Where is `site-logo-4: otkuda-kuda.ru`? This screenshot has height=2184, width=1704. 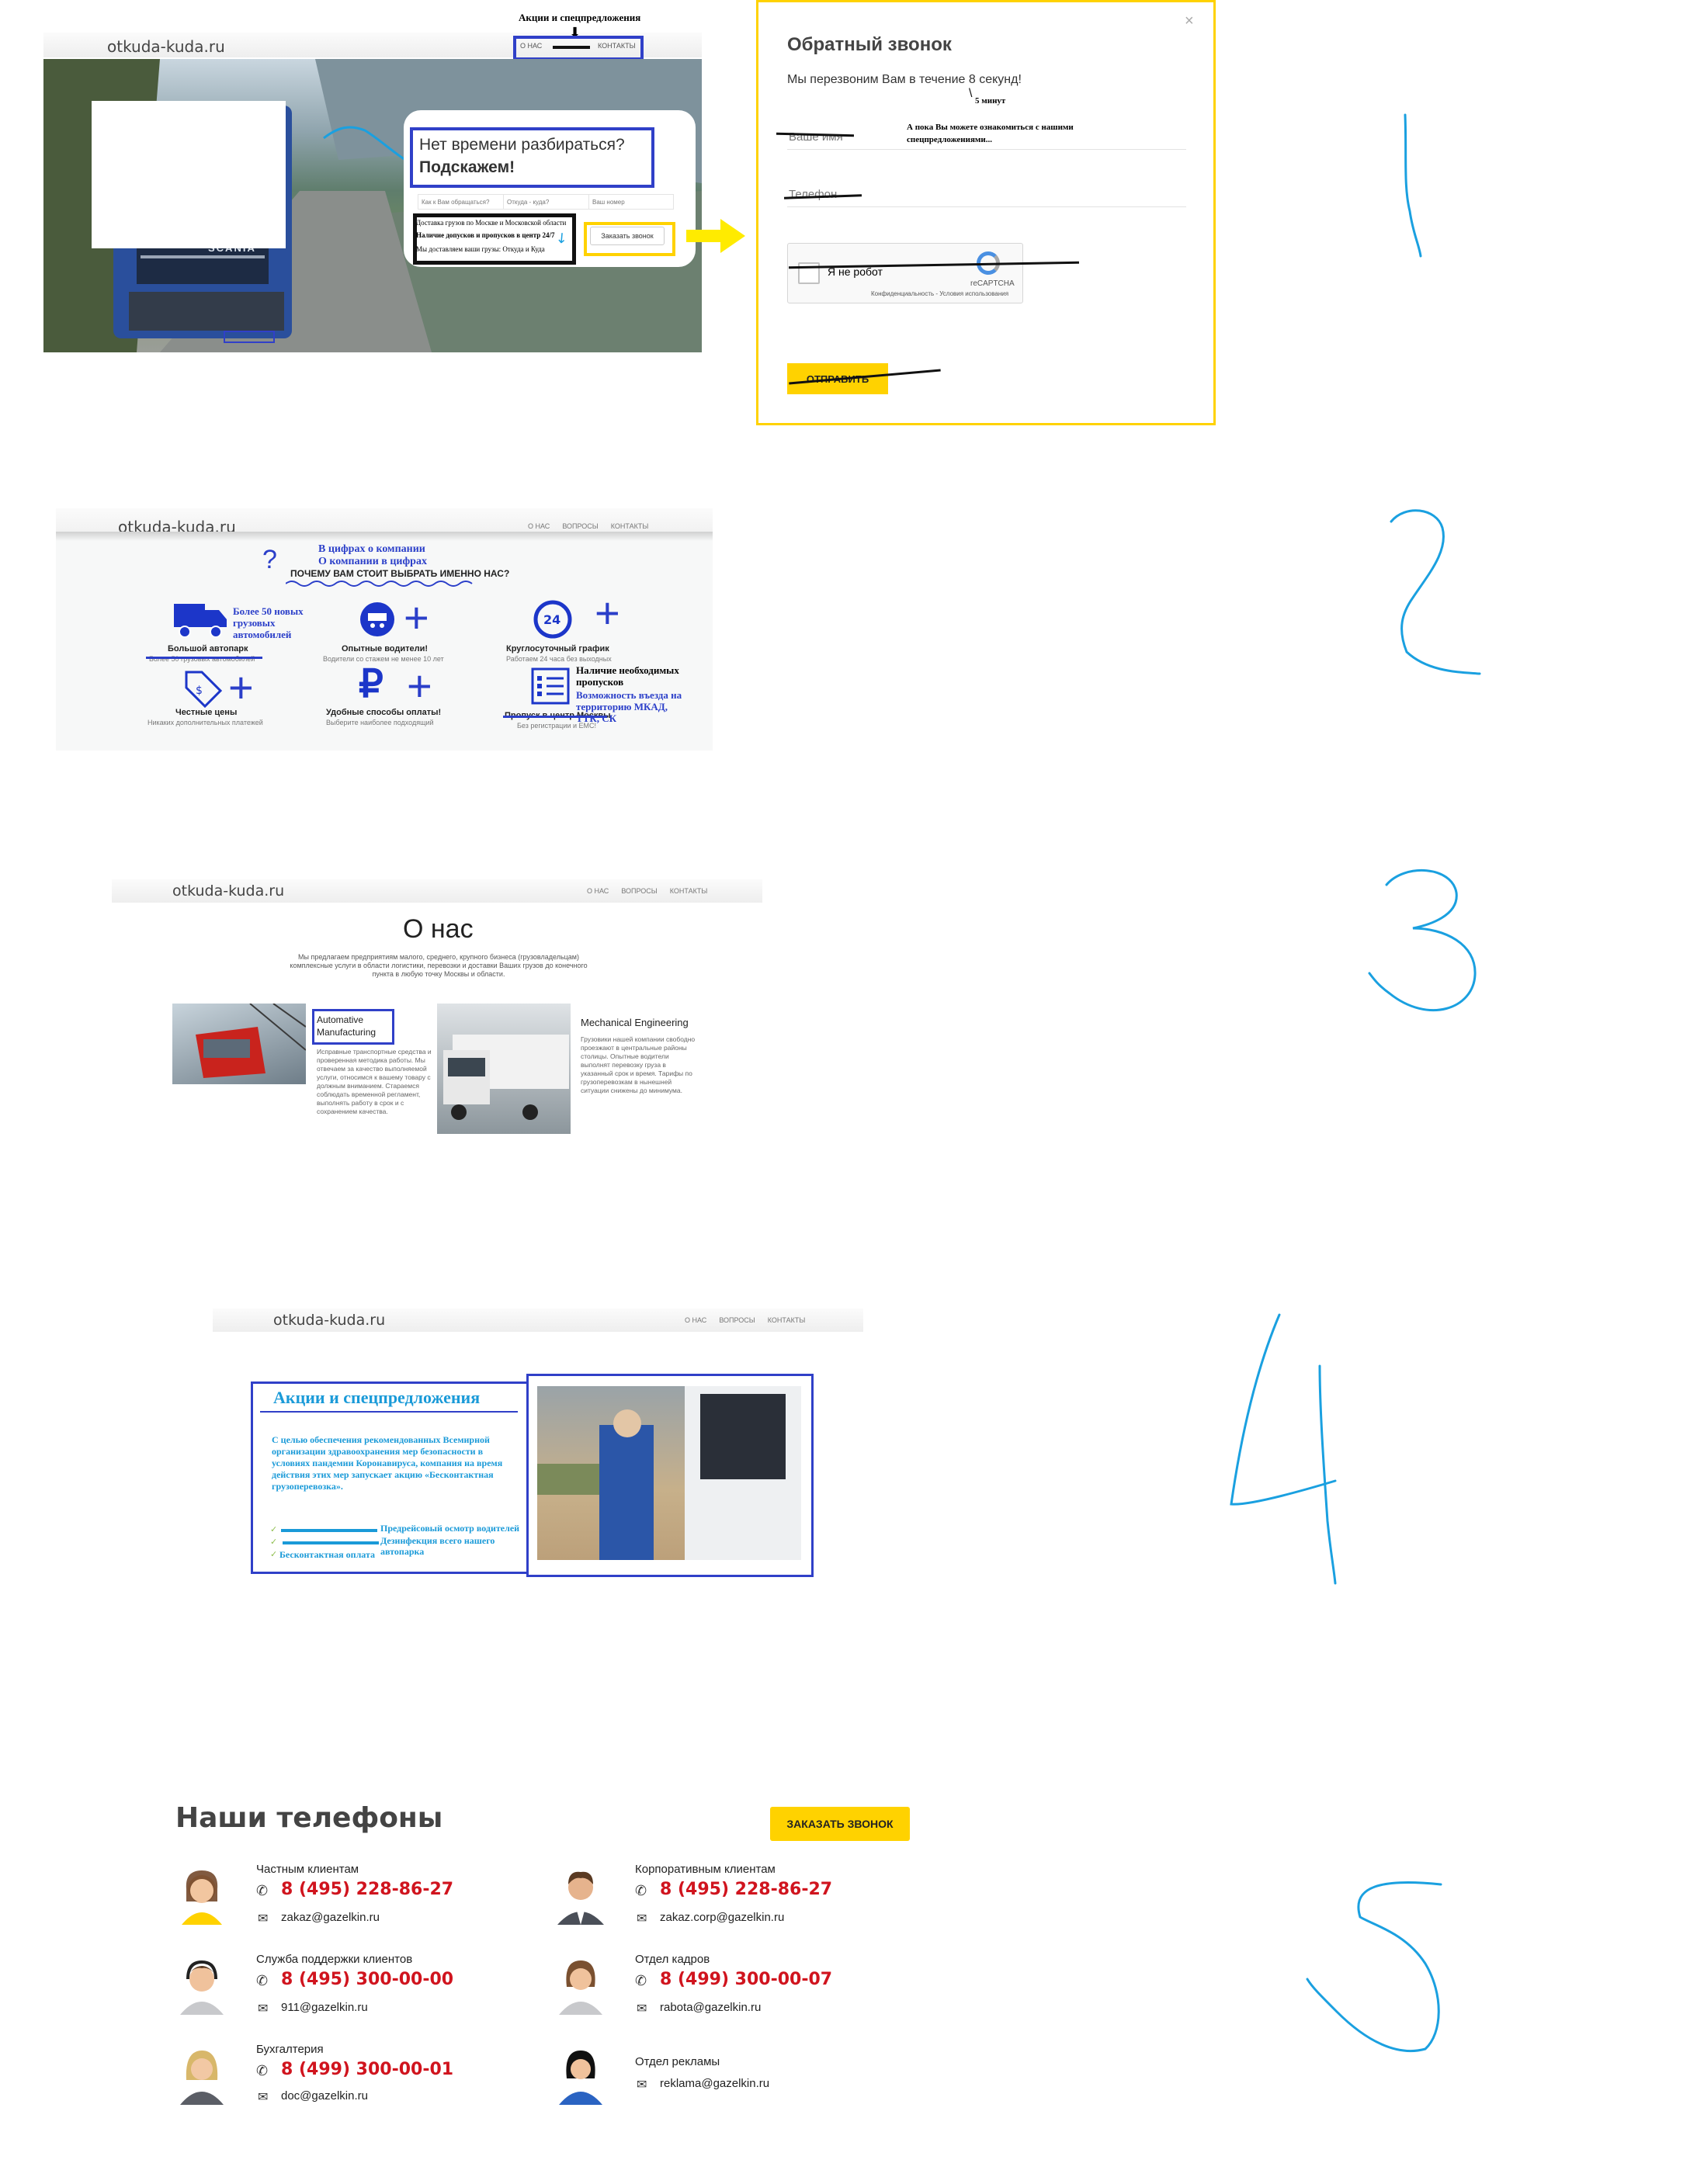 site-logo-4: otkuda-kuda.ru is located at coordinates (329, 1321).